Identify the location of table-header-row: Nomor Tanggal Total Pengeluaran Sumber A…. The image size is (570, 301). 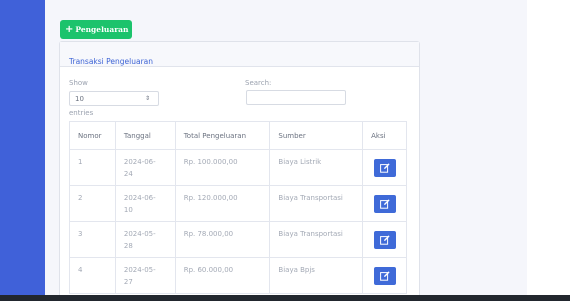
(238, 135).